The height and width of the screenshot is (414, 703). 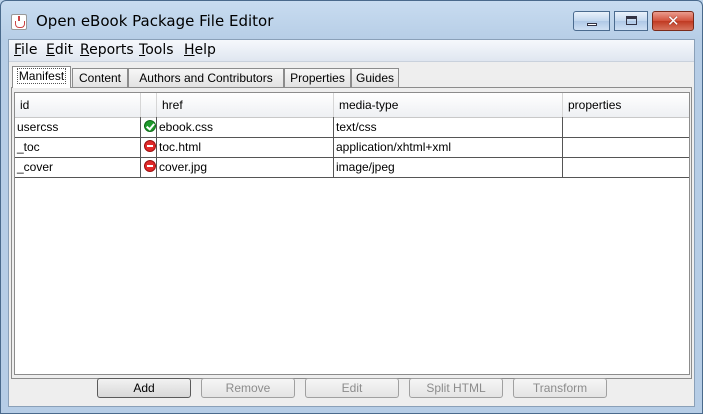 I want to click on menu-edit: Edit, so click(x=59, y=50).